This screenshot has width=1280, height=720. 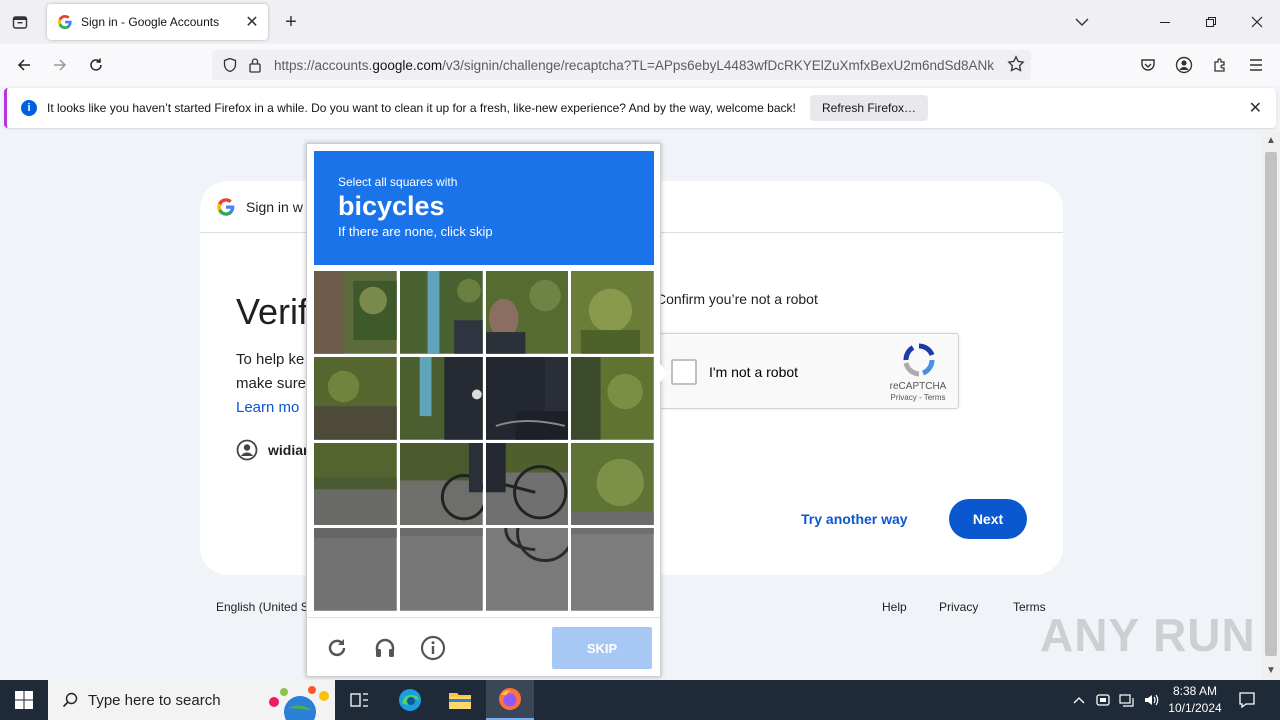 I want to click on bookmark-star-icon, so click(x=1016, y=64).